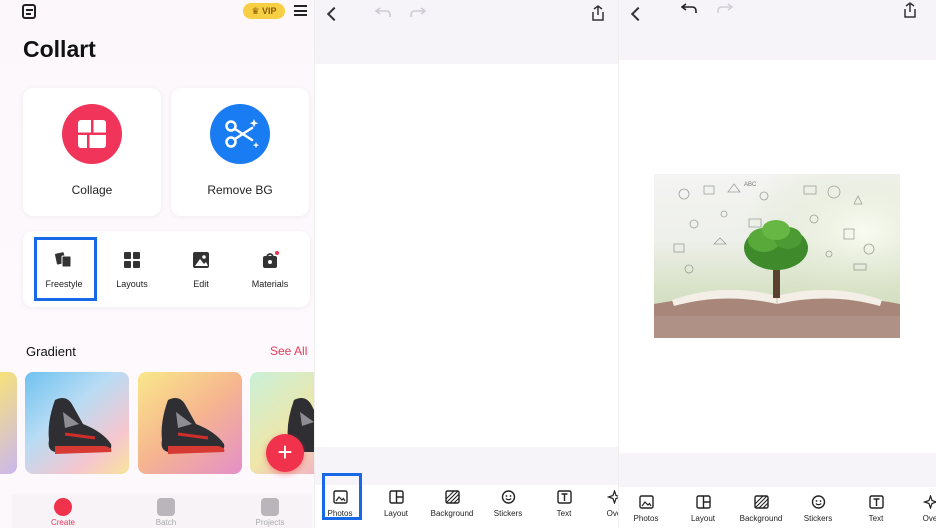 The height and width of the screenshot is (528, 936). What do you see at coordinates (62, 522) in the screenshot?
I see `nav-create-label: Create` at bounding box center [62, 522].